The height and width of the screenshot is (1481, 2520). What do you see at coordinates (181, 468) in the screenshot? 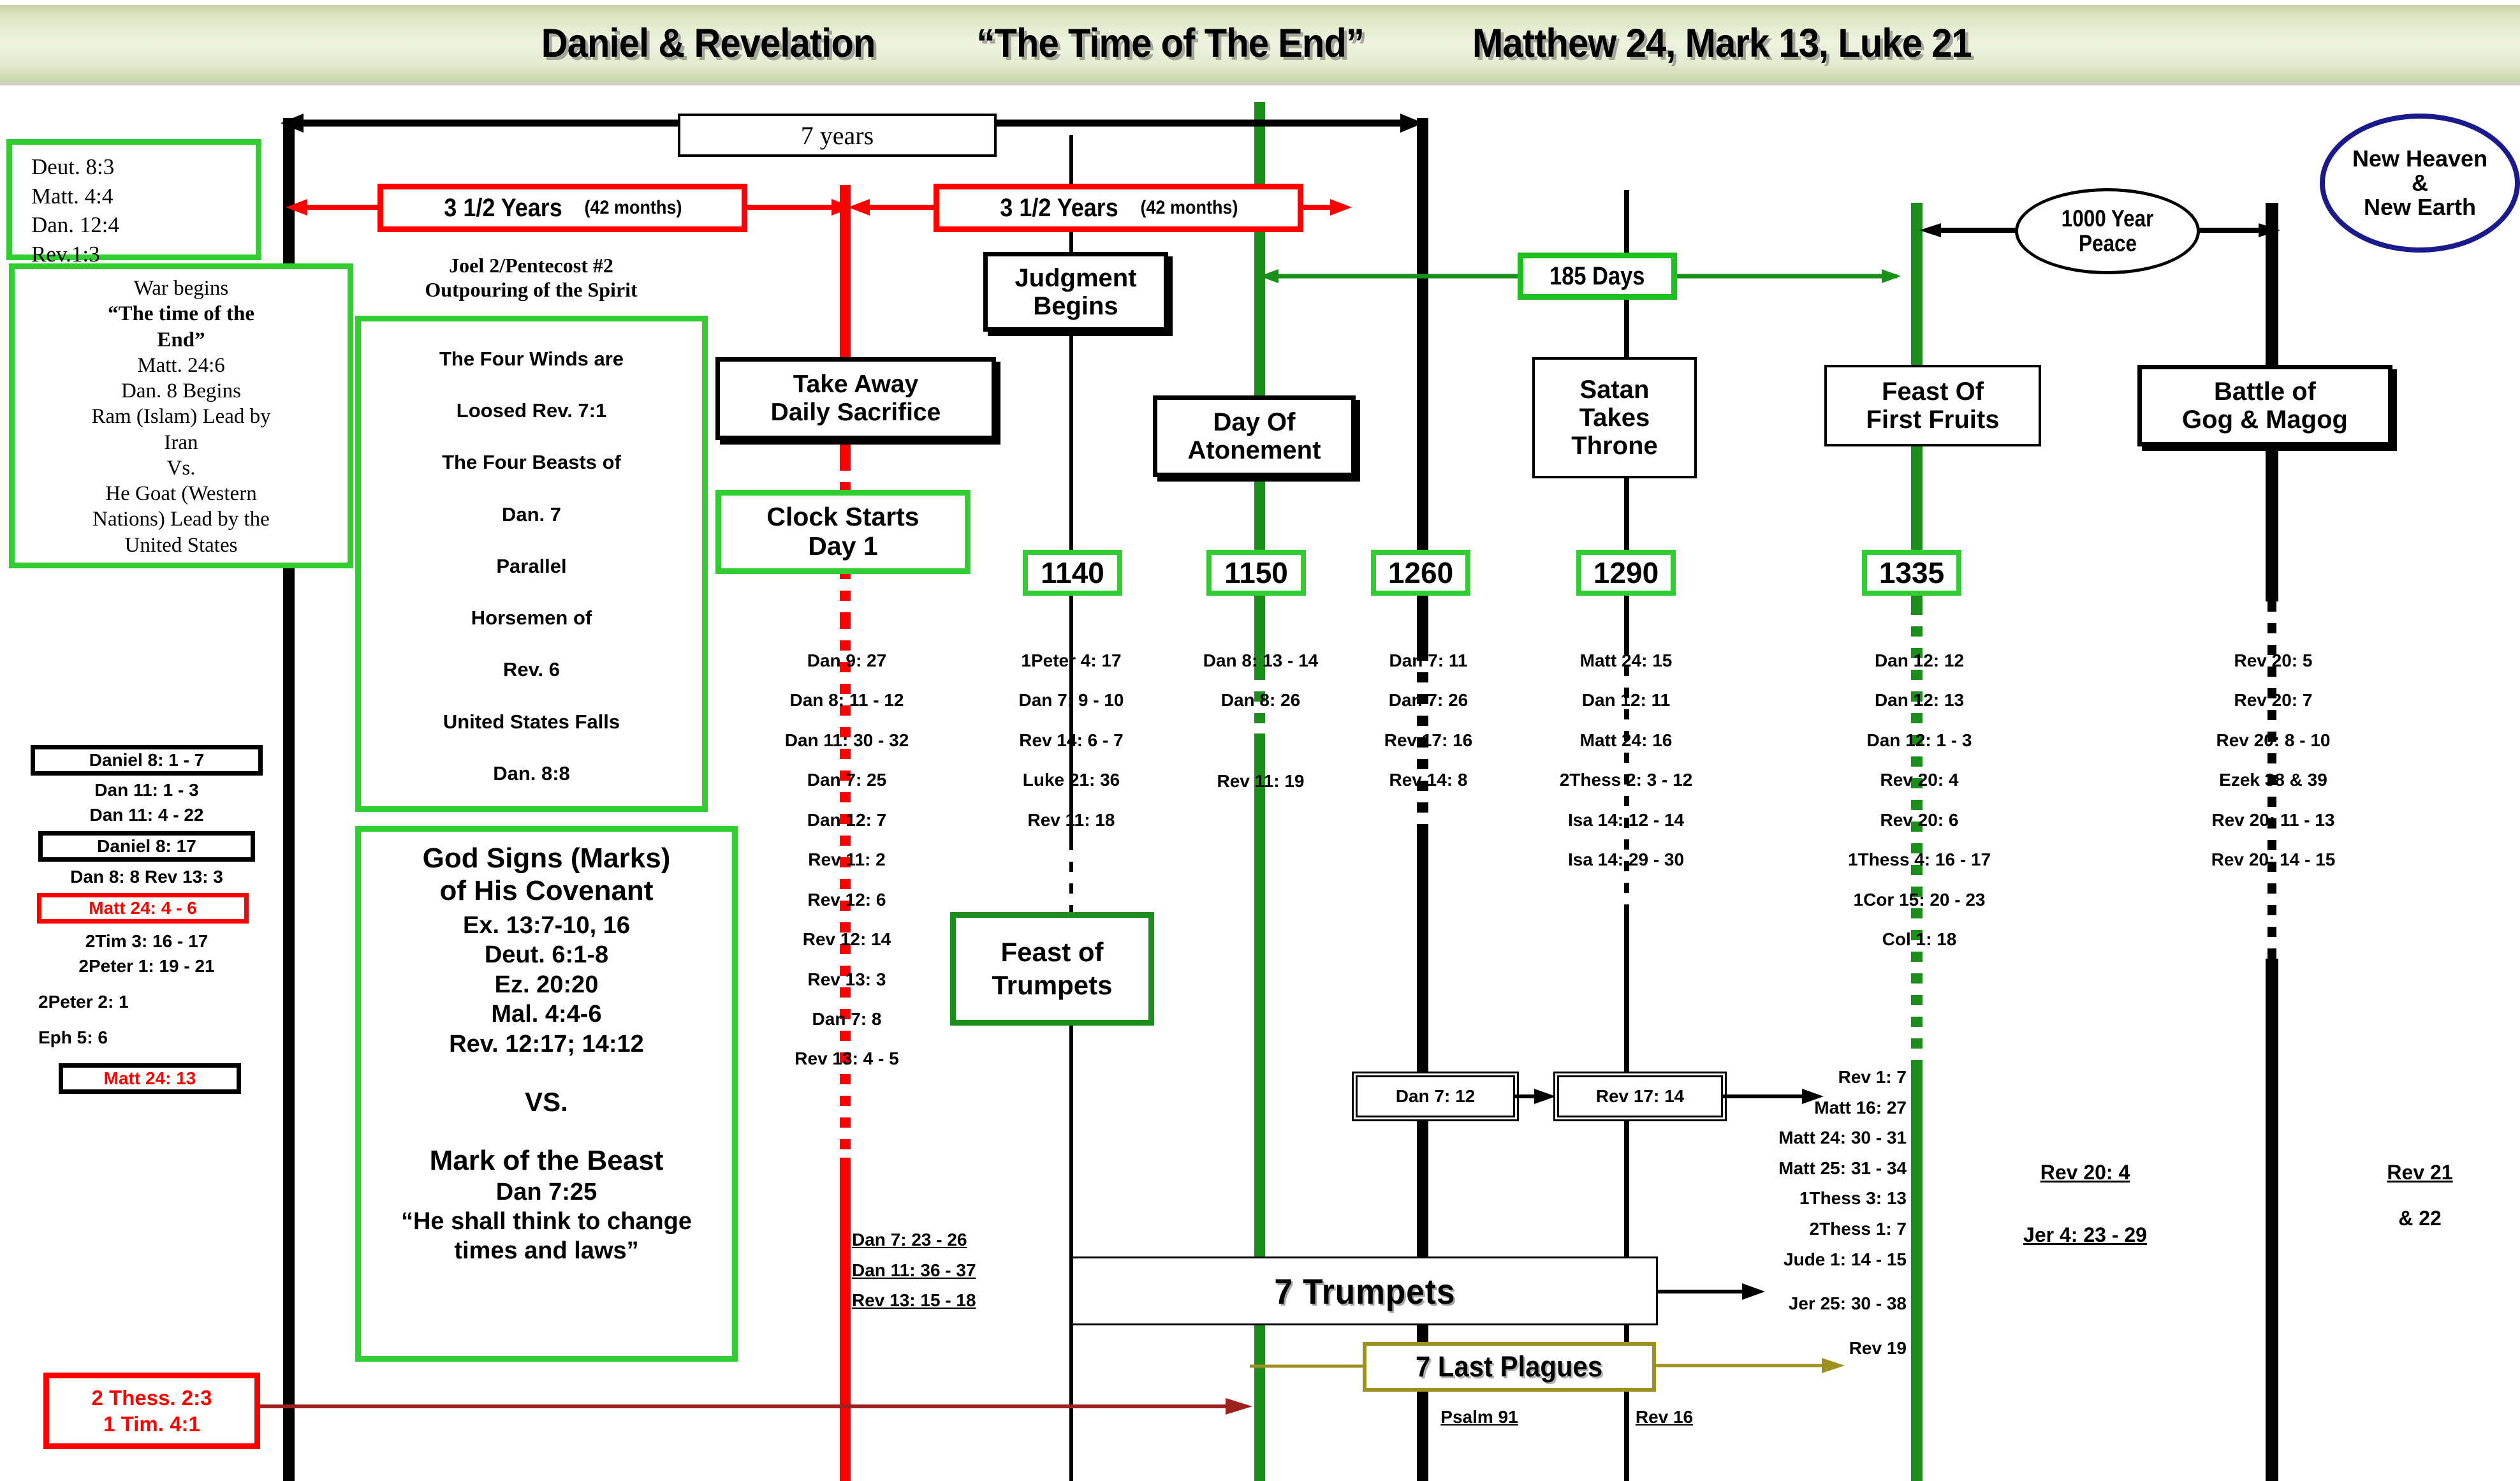
I see `war-line: Vs.` at bounding box center [181, 468].